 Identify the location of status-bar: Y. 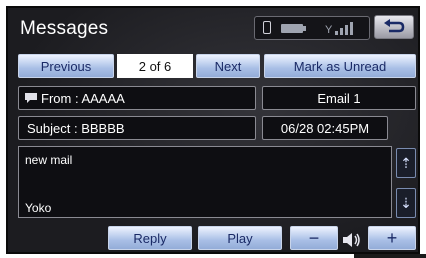
(312, 28).